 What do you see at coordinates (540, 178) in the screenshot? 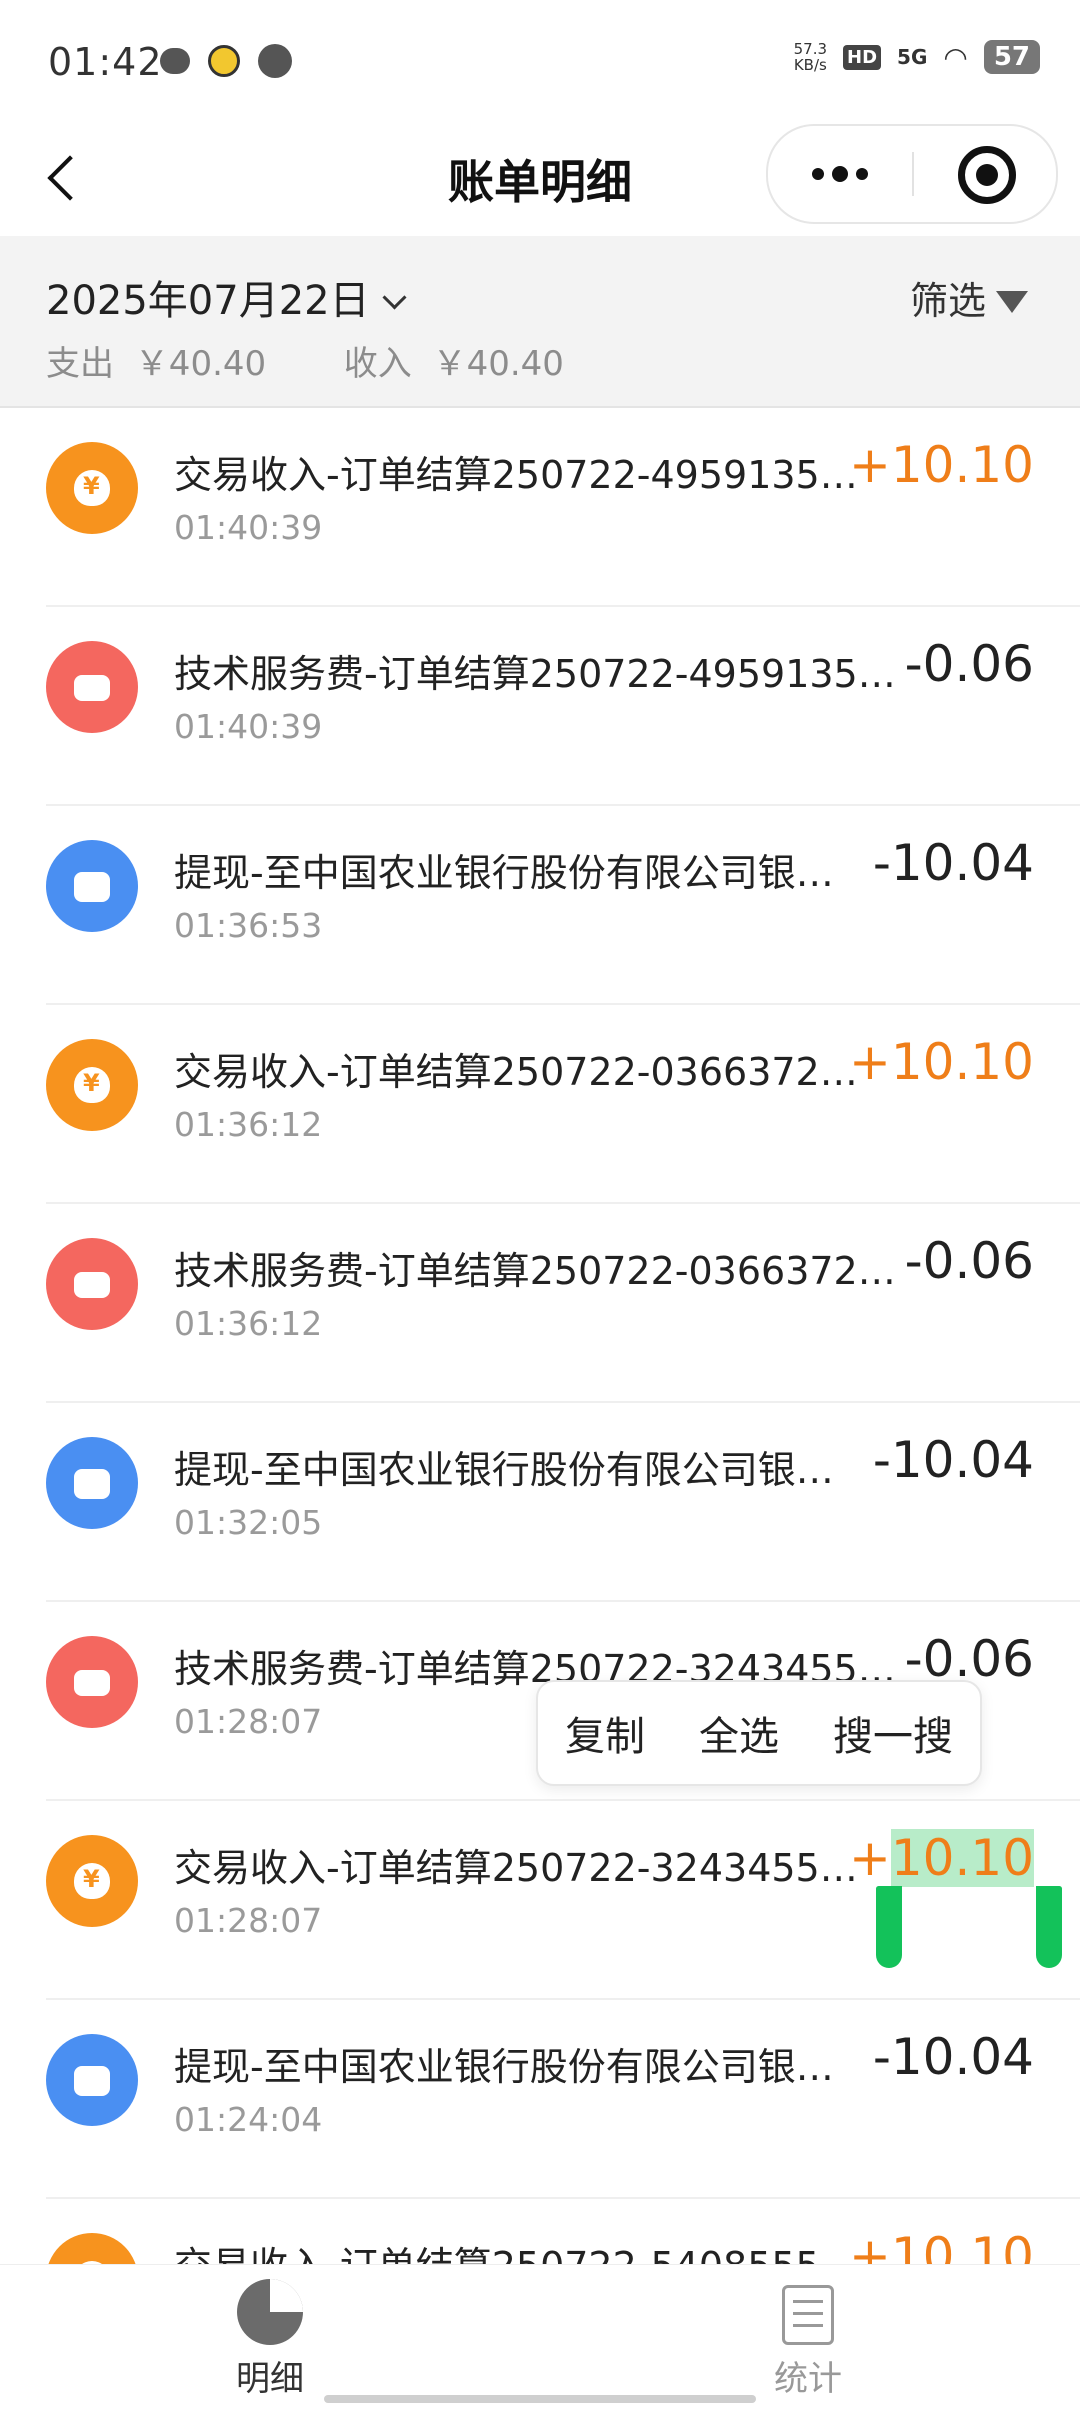
I see `app-header: 账单明细` at bounding box center [540, 178].